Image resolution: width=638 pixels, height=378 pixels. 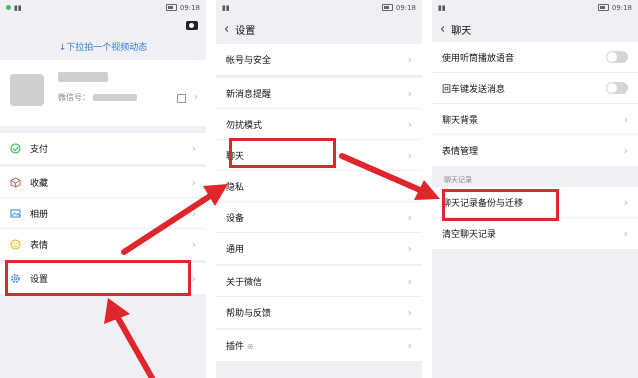 I want to click on menu-item-settings: 设置 ›, so click(x=103, y=278).